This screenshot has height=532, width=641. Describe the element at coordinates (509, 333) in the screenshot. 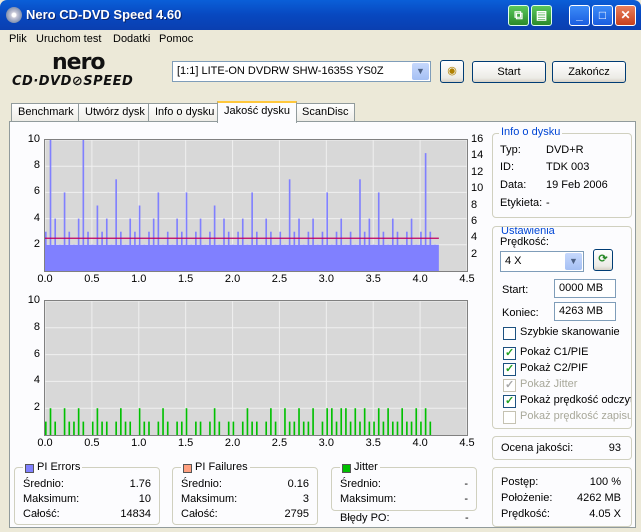

I see `quick-scan-checkbox` at that location.